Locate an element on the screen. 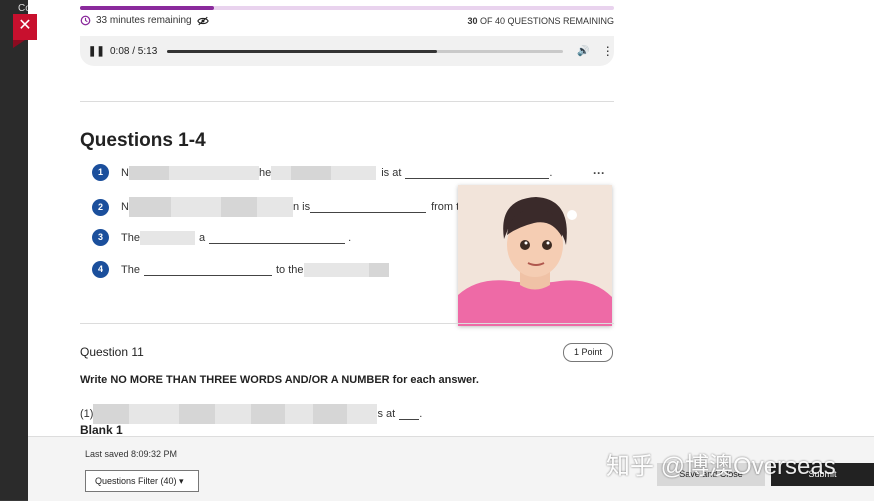 The image size is (874, 501). question-row-4: 4 The to the is located at coordinates (240, 269).